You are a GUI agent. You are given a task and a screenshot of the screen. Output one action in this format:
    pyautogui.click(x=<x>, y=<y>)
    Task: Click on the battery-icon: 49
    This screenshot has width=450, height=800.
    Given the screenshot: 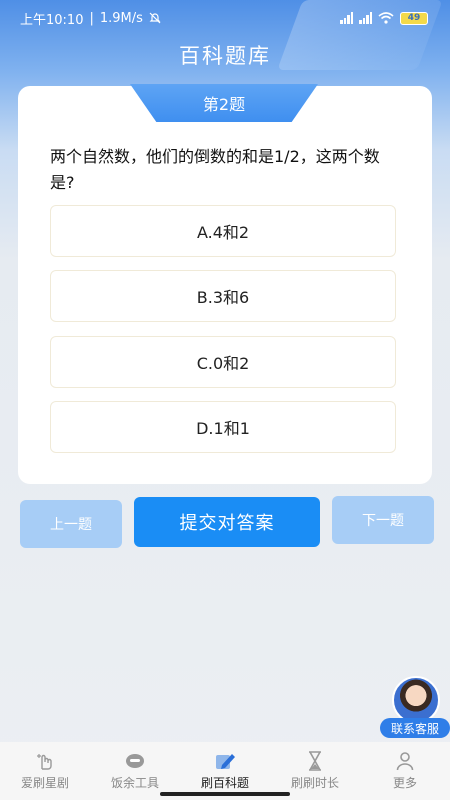 What is the action you would take?
    pyautogui.click(x=414, y=18)
    